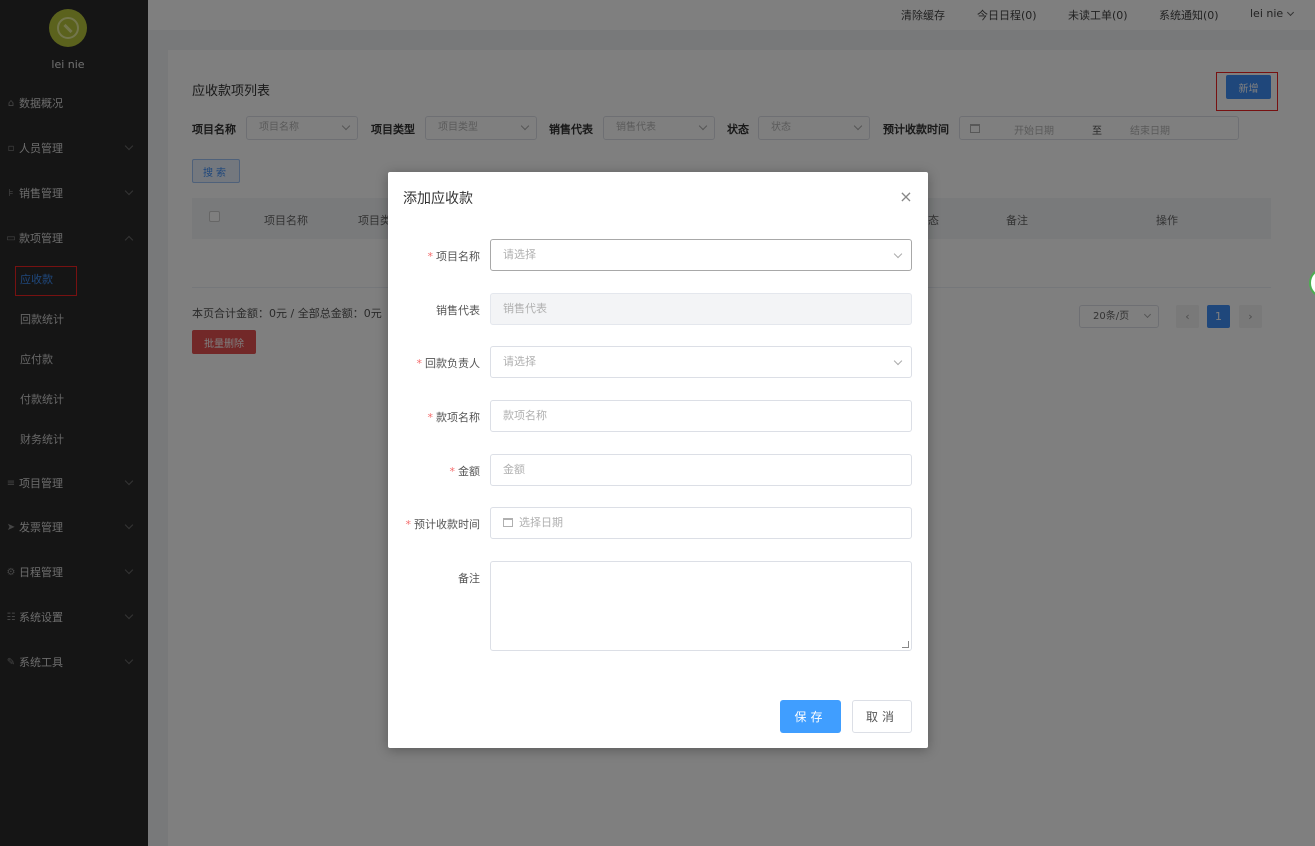 The image size is (1315, 846). What do you see at coordinates (454, 417) in the screenshot?
I see `item-name-label: * 款项名称` at bounding box center [454, 417].